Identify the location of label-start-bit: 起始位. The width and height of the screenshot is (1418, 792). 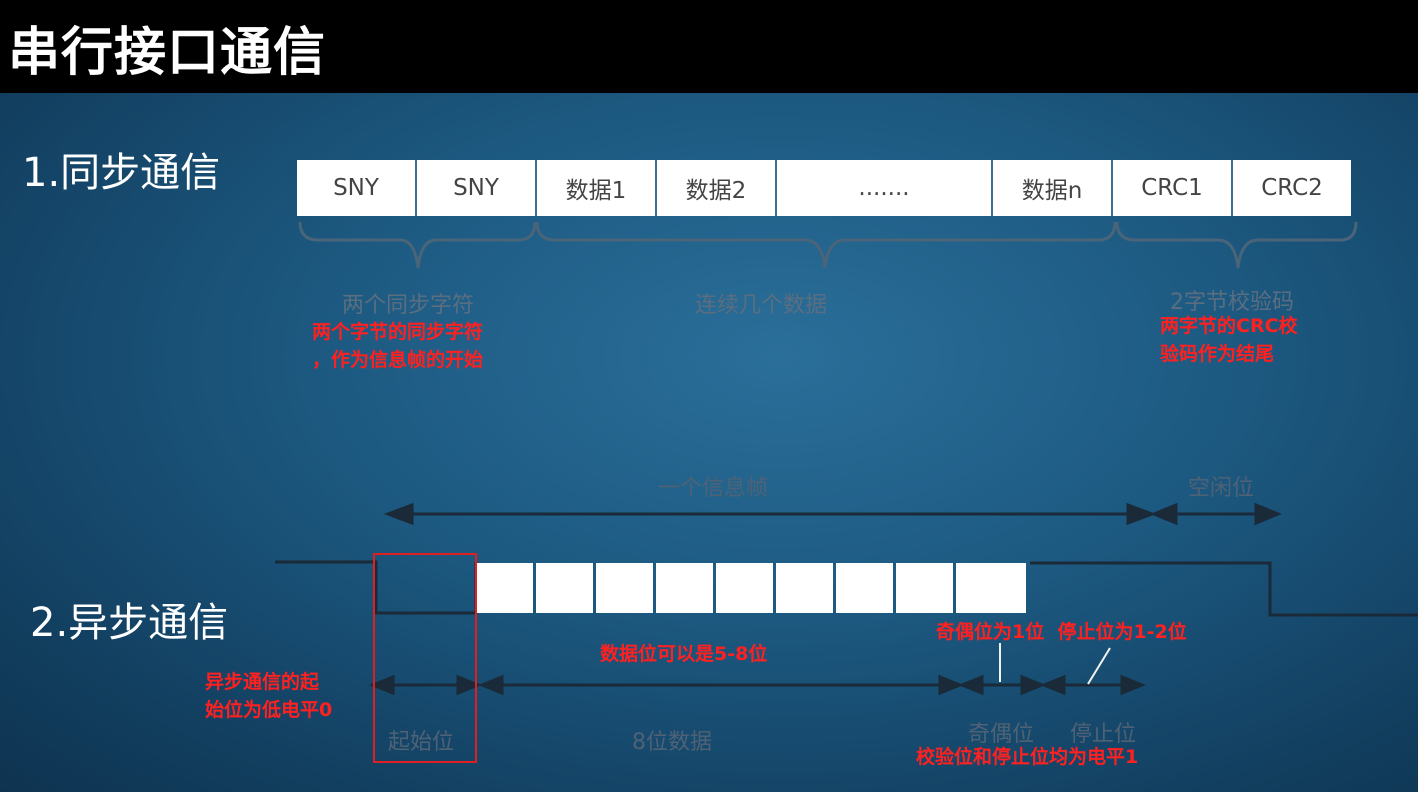
(421, 742).